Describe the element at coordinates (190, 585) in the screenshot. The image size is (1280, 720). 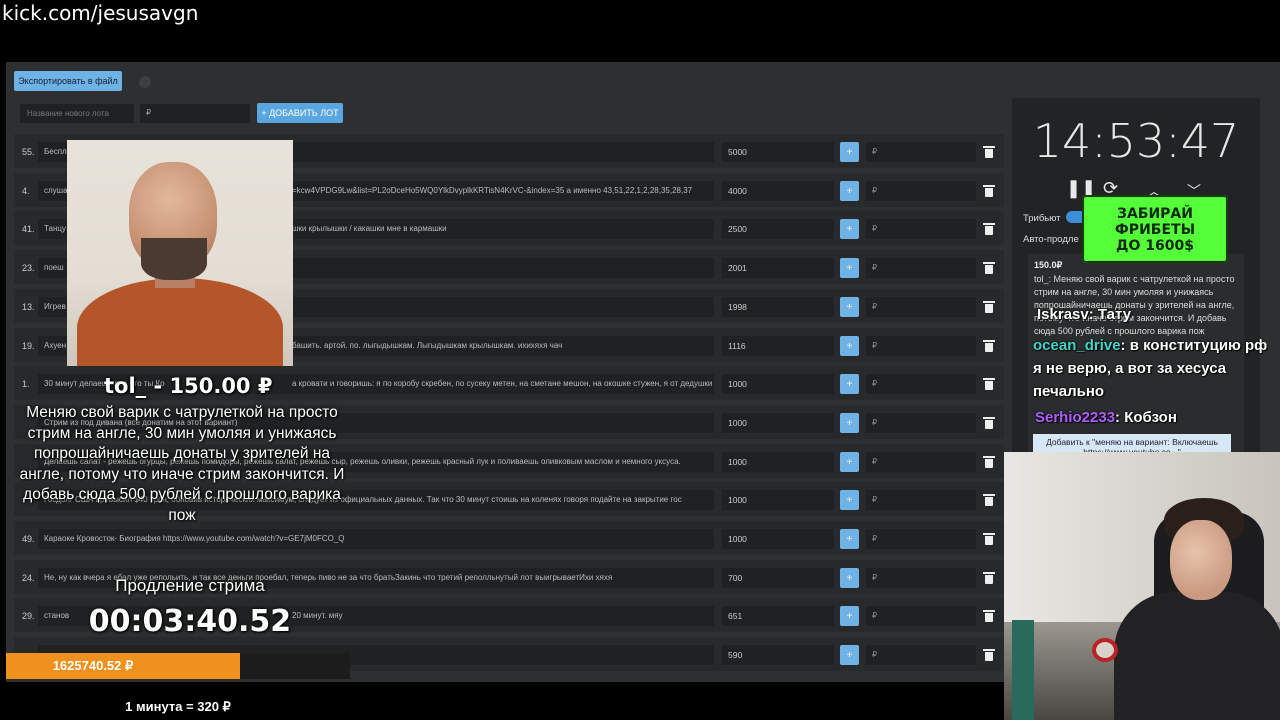
I see `extension-label: Продление стрима` at that location.